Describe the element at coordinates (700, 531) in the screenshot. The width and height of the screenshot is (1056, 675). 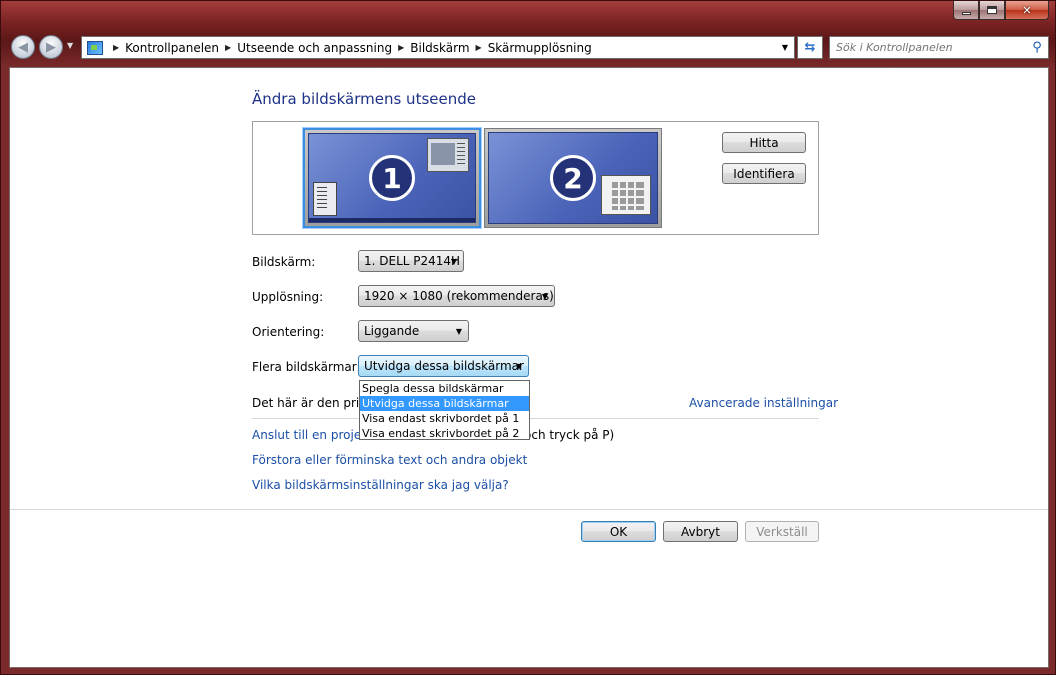
I see `cancel-button: Avbryt` at that location.